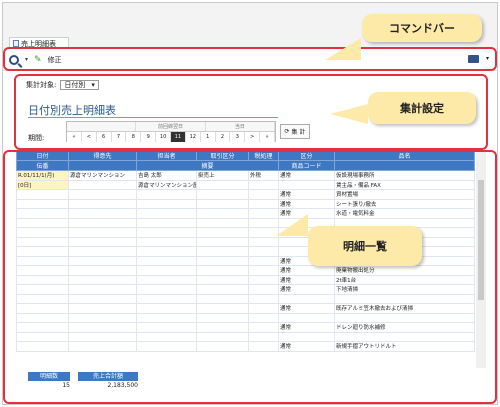 The width and height of the screenshot is (500, 407). Describe the element at coordinates (16, 43) in the screenshot. I see `document-icon` at that location.